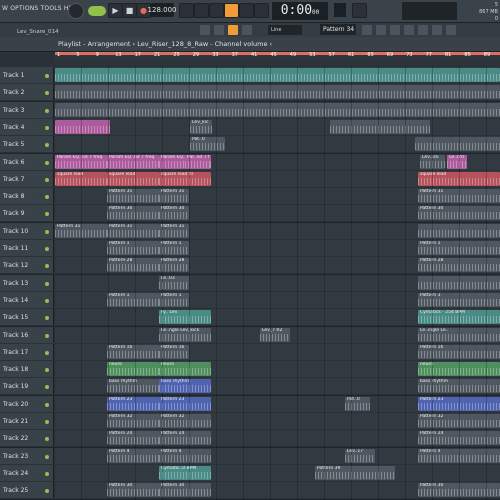 Image resolution: width=500 pixels, height=500 pixels. What do you see at coordinates (27, 248) in the screenshot?
I see `track-header: Track 11` at bounding box center [27, 248].